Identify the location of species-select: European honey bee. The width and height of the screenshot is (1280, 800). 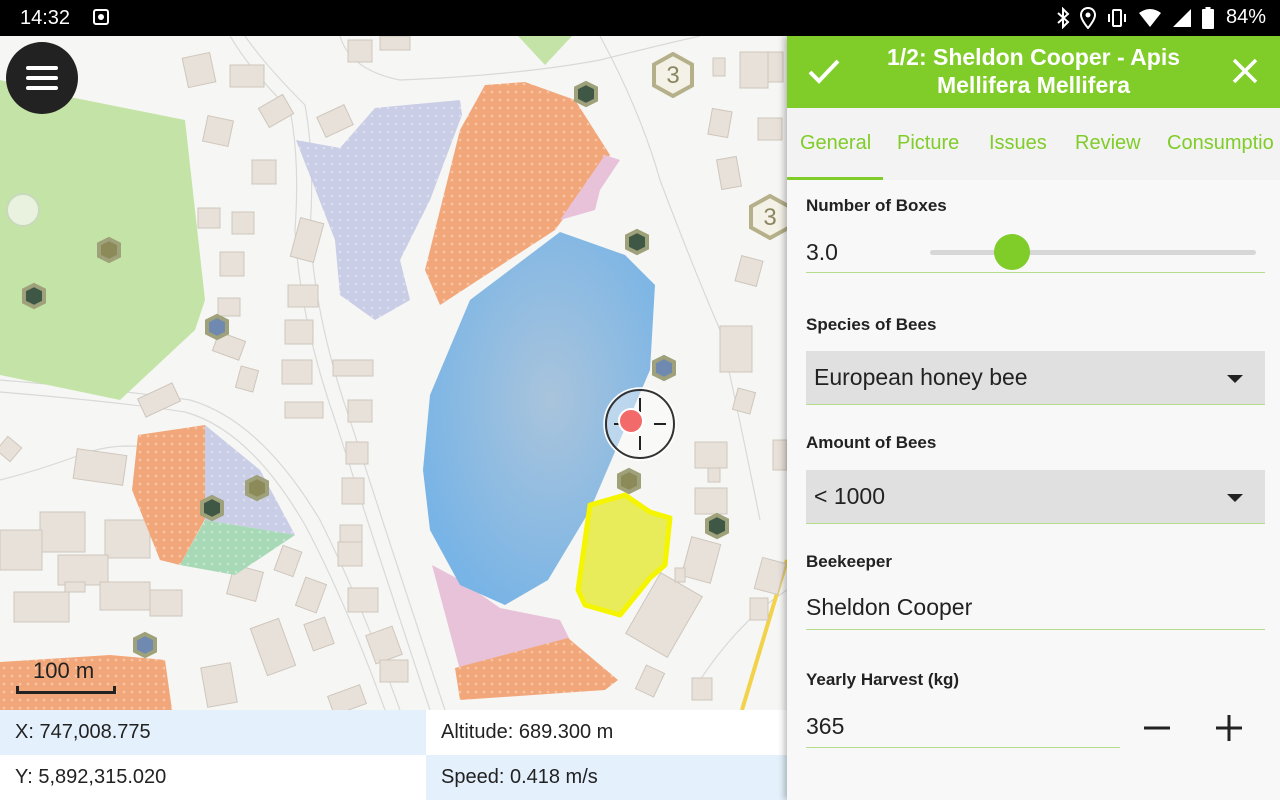
(1035, 378).